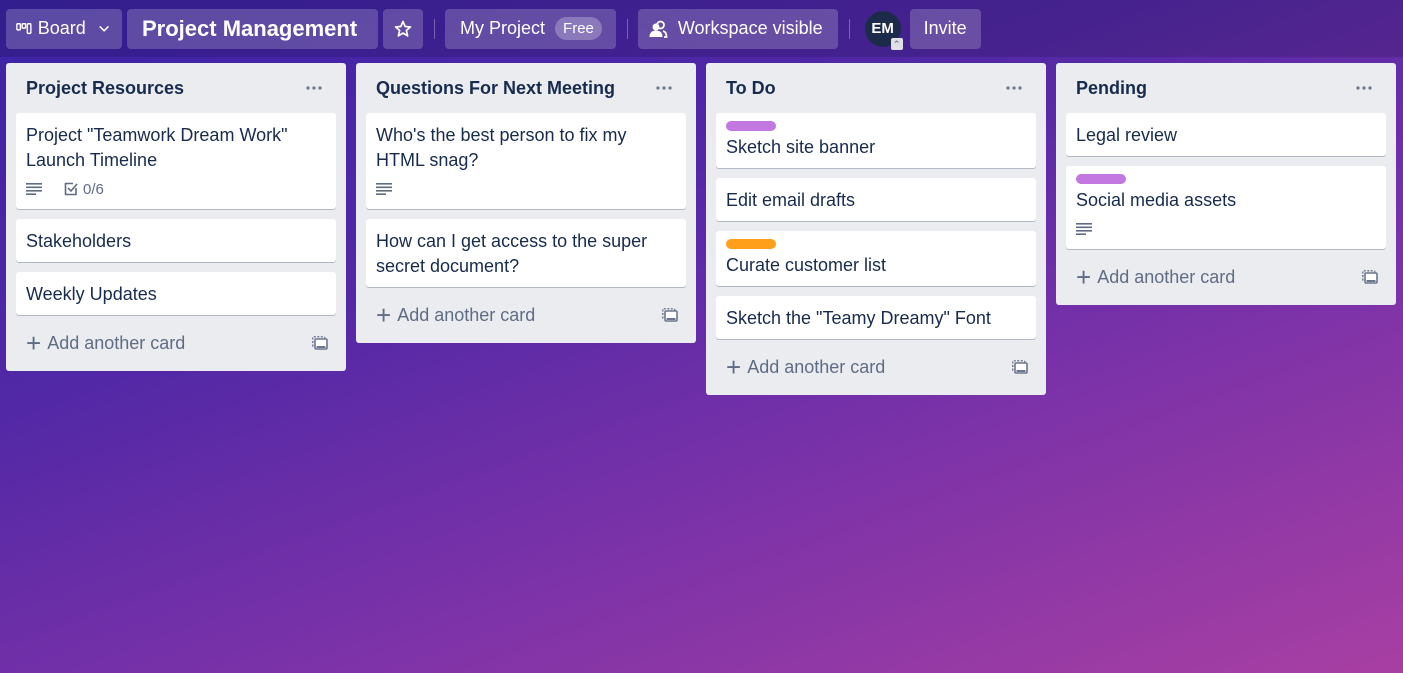  What do you see at coordinates (658, 29) in the screenshot?
I see `workspace-visible-icon` at bounding box center [658, 29].